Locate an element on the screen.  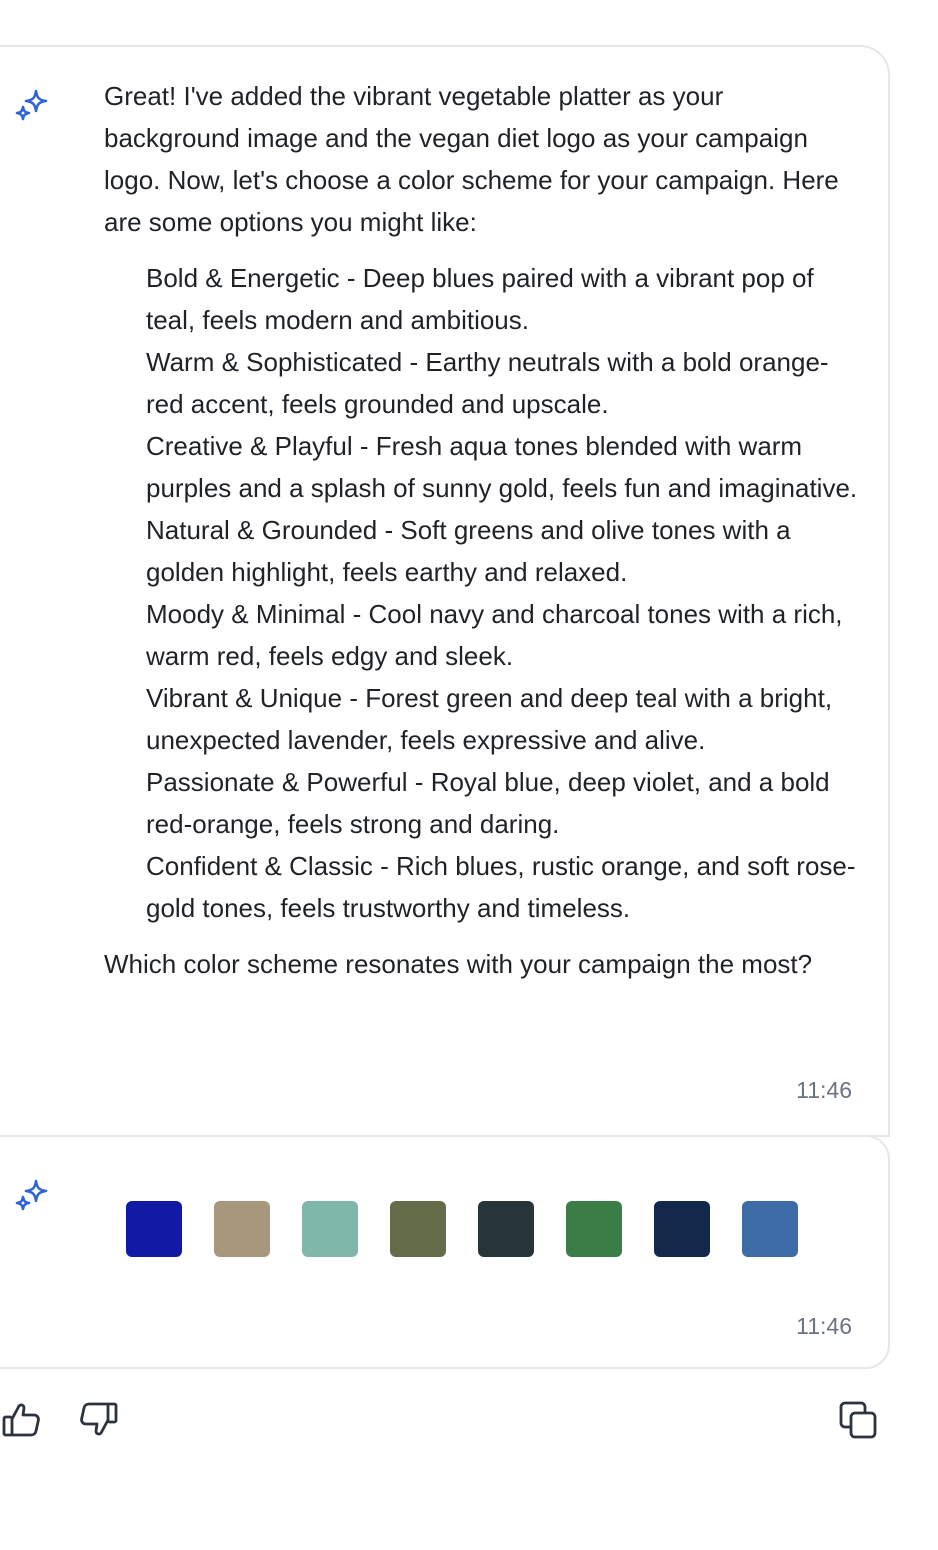
copy-icon is located at coordinates (858, 1420).